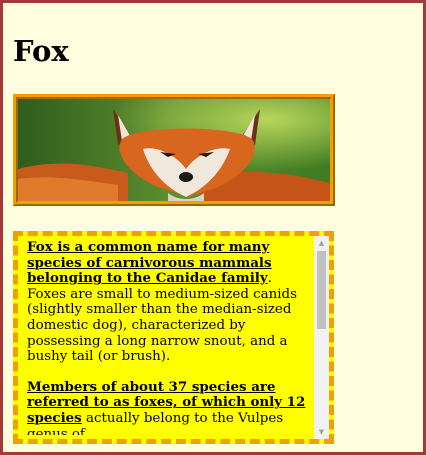 Image resolution: width=426 pixels, height=455 pixels. Describe the element at coordinates (321, 432) in the screenshot. I see `scroll-down-arrow-icon: ▼` at that location.